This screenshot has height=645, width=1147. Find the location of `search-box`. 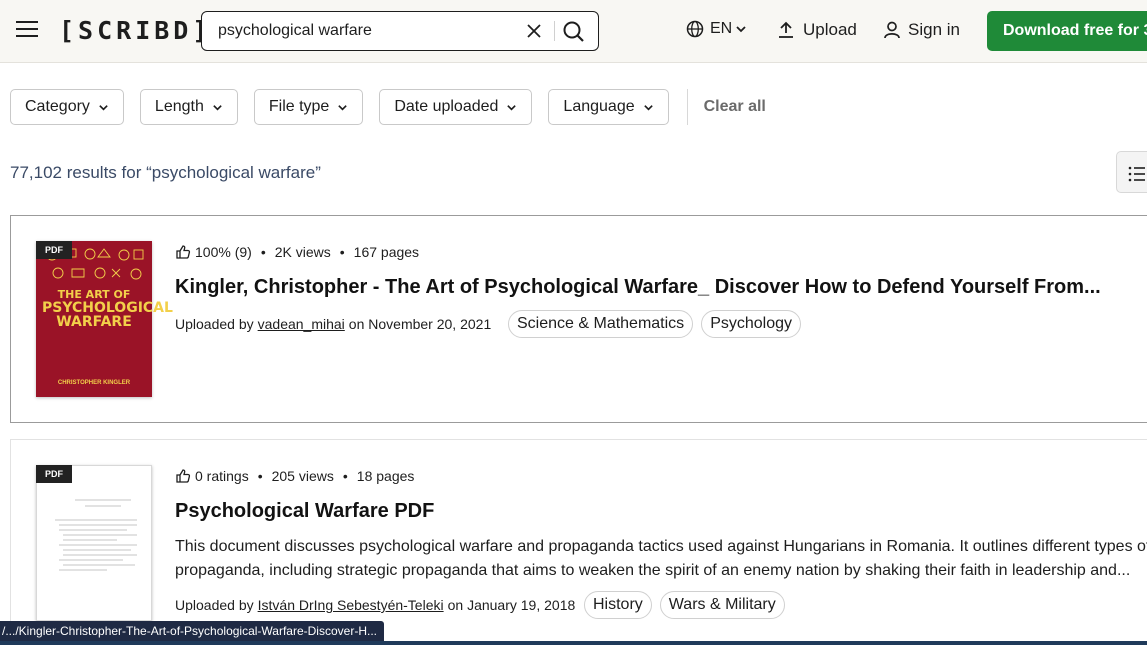

search-box is located at coordinates (400, 31).